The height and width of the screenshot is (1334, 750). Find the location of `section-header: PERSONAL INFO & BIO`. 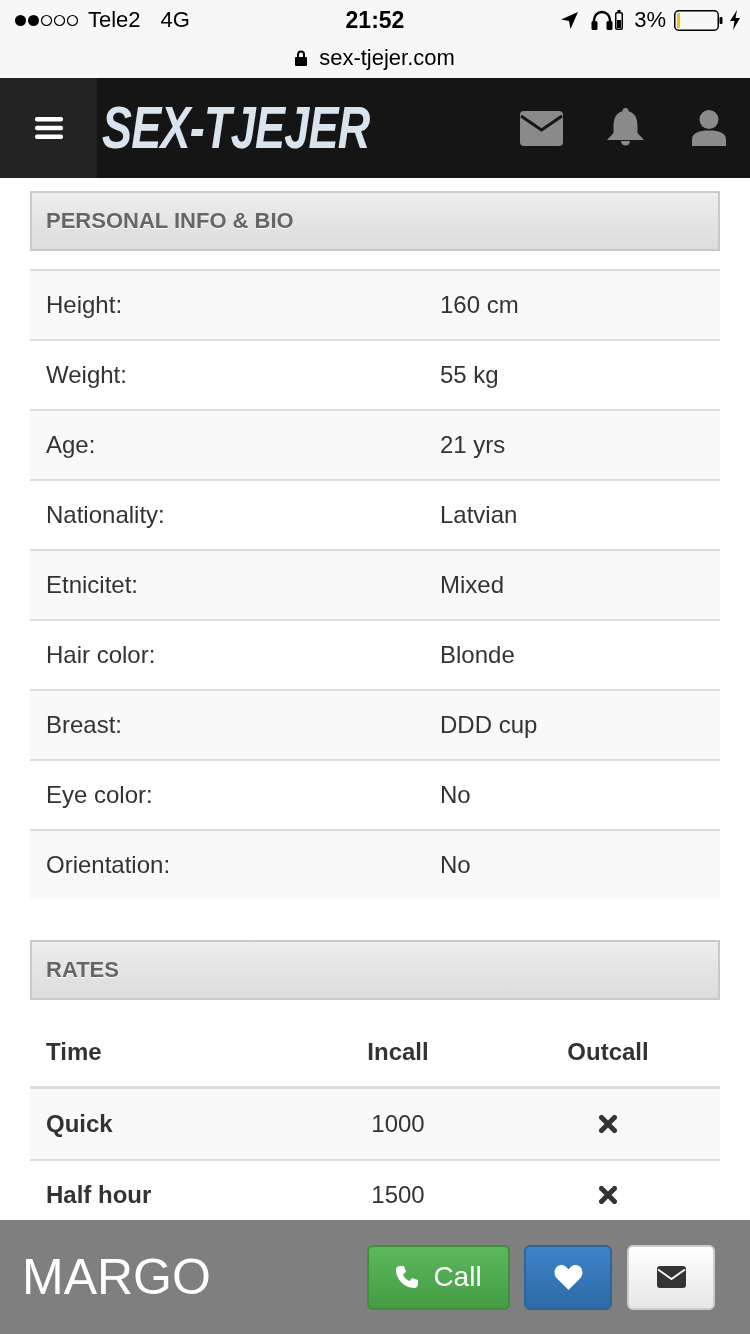

section-header: PERSONAL INFO & BIO is located at coordinates (375, 221).